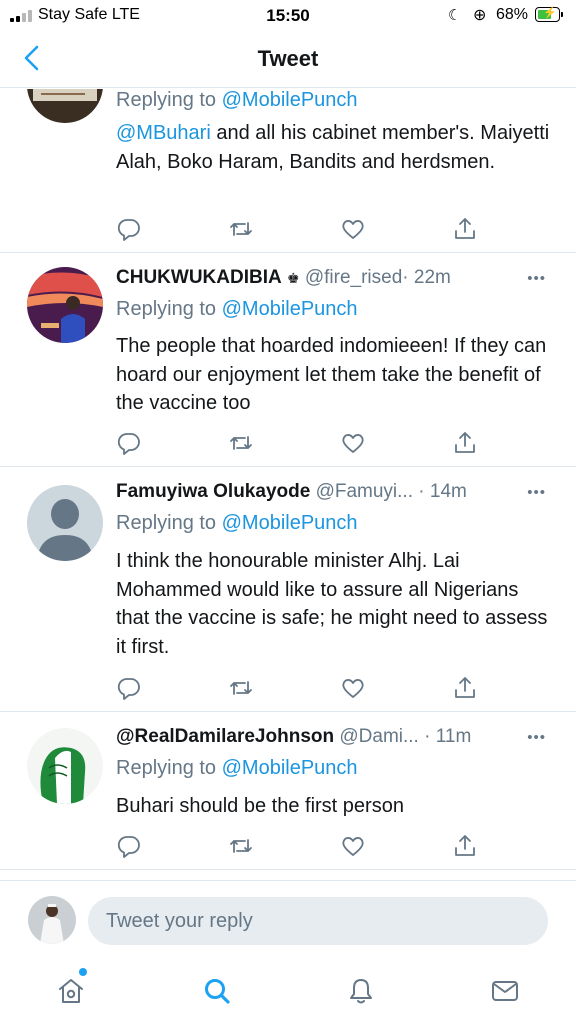  Describe the element at coordinates (442, 491) in the screenshot. I see `tweet-time: · 14m` at that location.